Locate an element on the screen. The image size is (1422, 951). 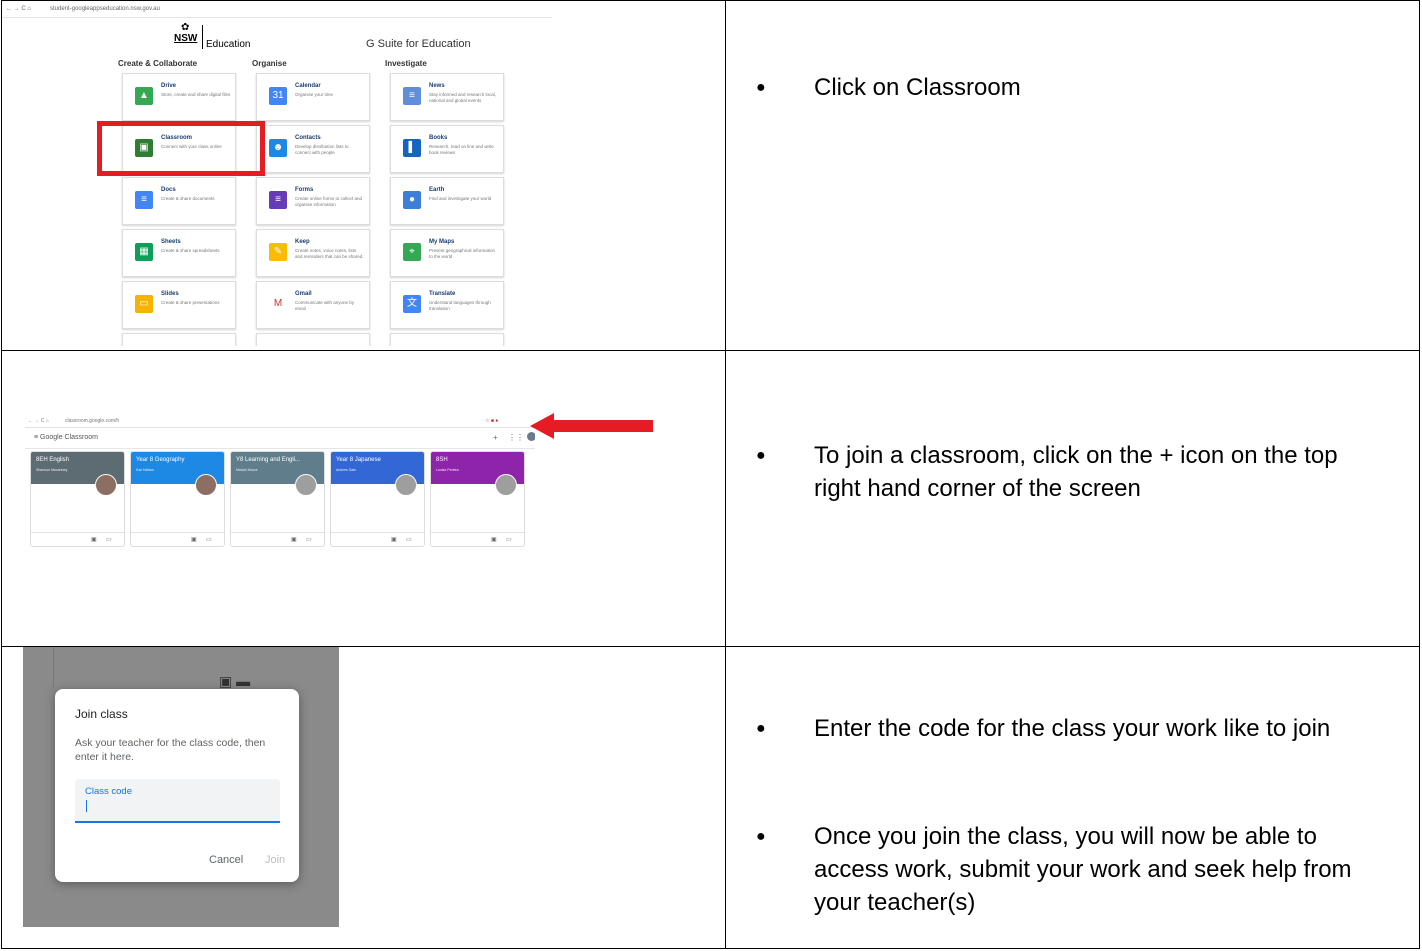
app-name: Earth is located at coordinates (437, 190).